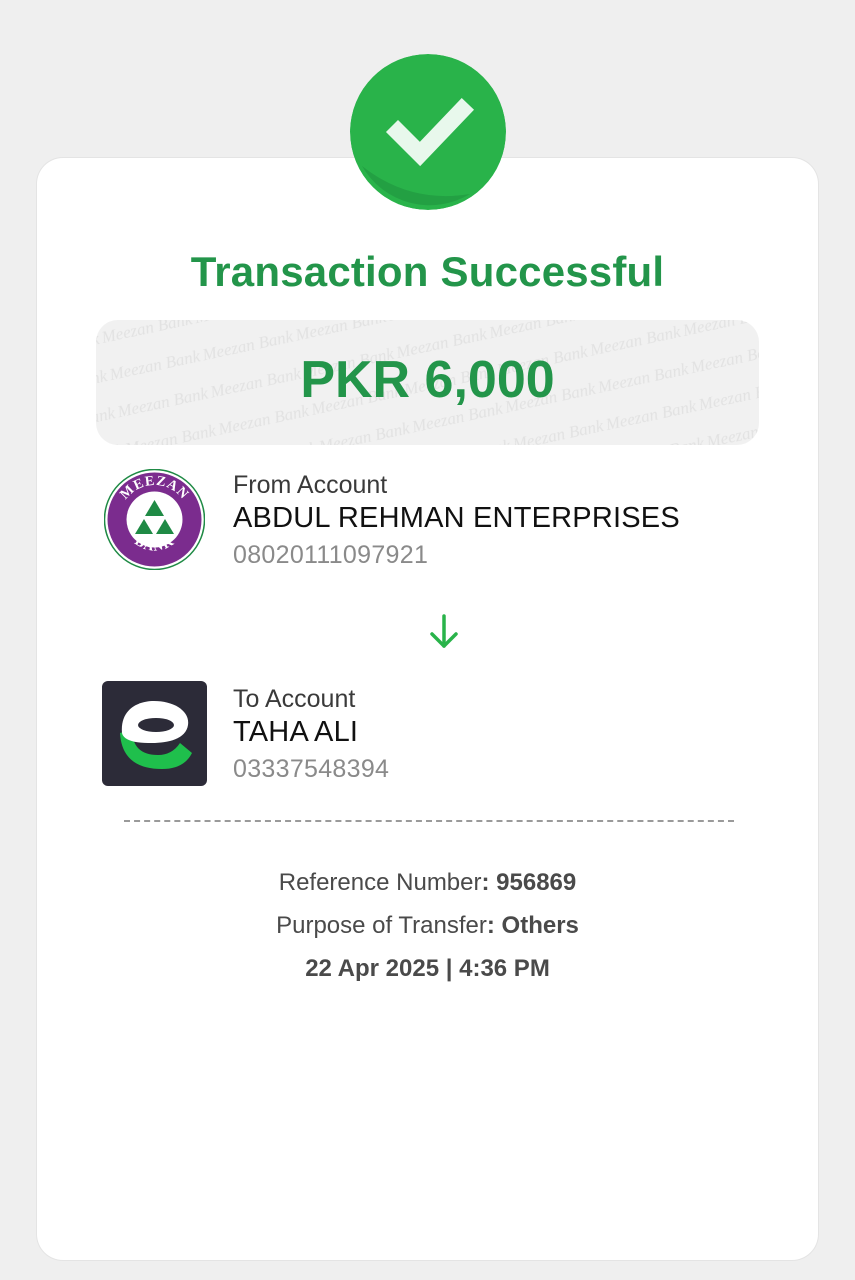 The width and height of the screenshot is (855, 1280). What do you see at coordinates (380, 882) in the screenshot?
I see `reference-label: Reference Number` at bounding box center [380, 882].